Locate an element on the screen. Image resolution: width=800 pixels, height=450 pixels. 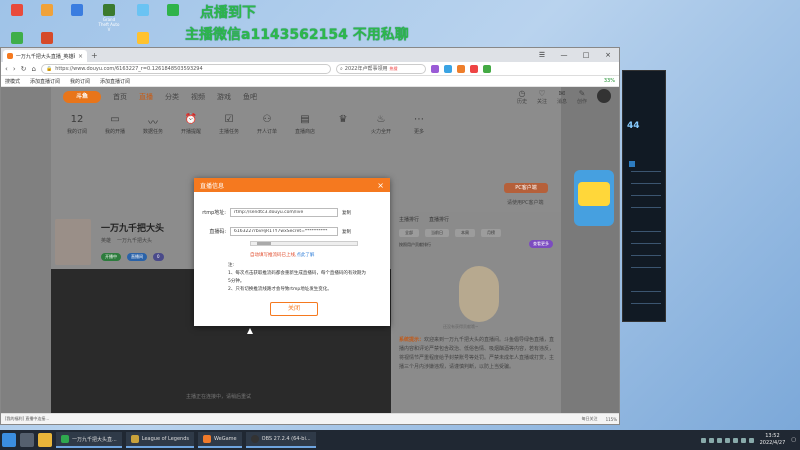
copy-rtmp-button: 复制 is located at coordinates (346, 213).